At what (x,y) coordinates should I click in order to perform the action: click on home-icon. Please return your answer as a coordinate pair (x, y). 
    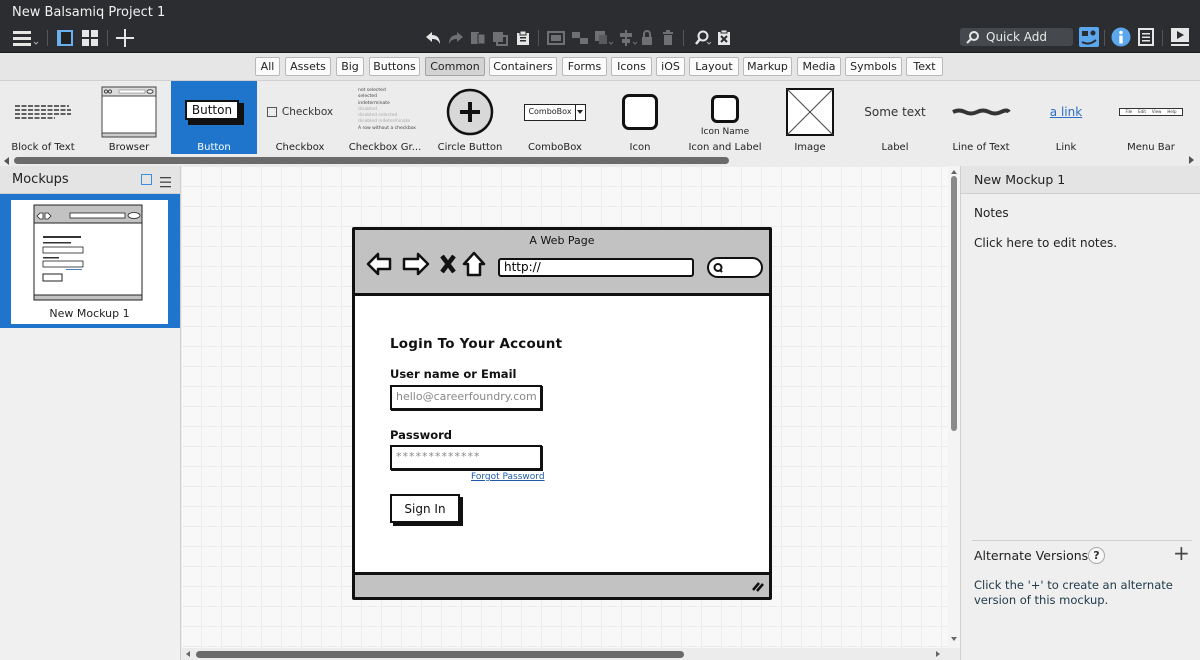
    Looking at the image, I should click on (474, 264).